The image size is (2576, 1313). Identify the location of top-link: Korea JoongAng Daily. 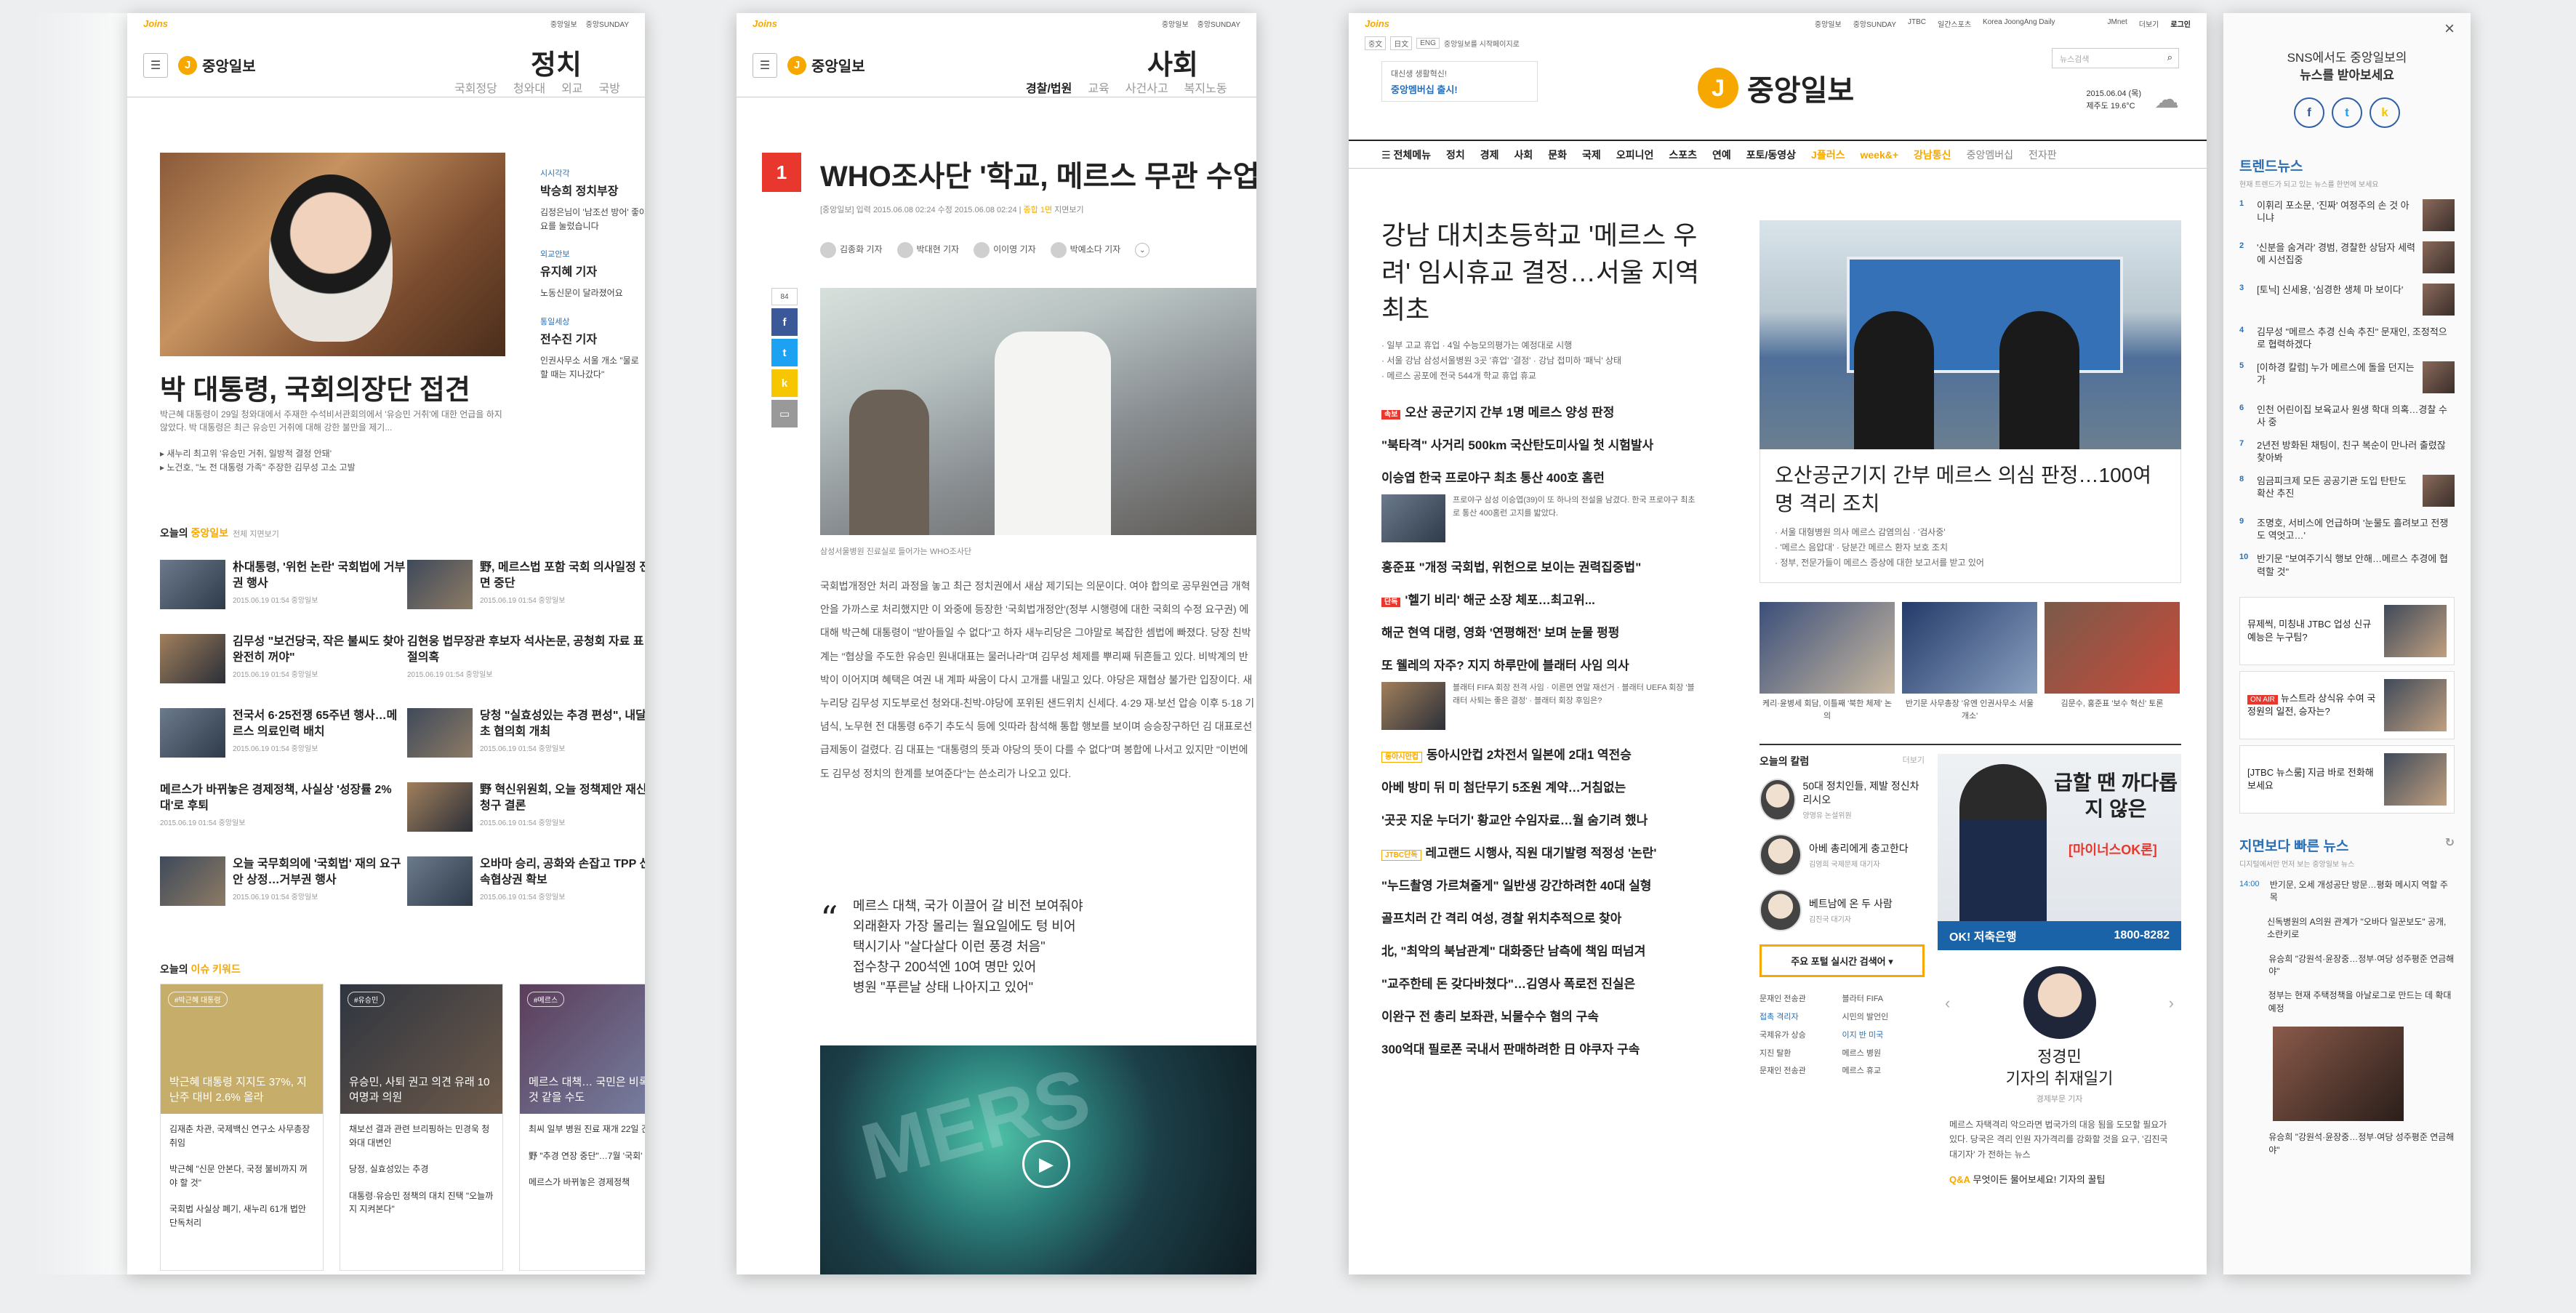
(2019, 23).